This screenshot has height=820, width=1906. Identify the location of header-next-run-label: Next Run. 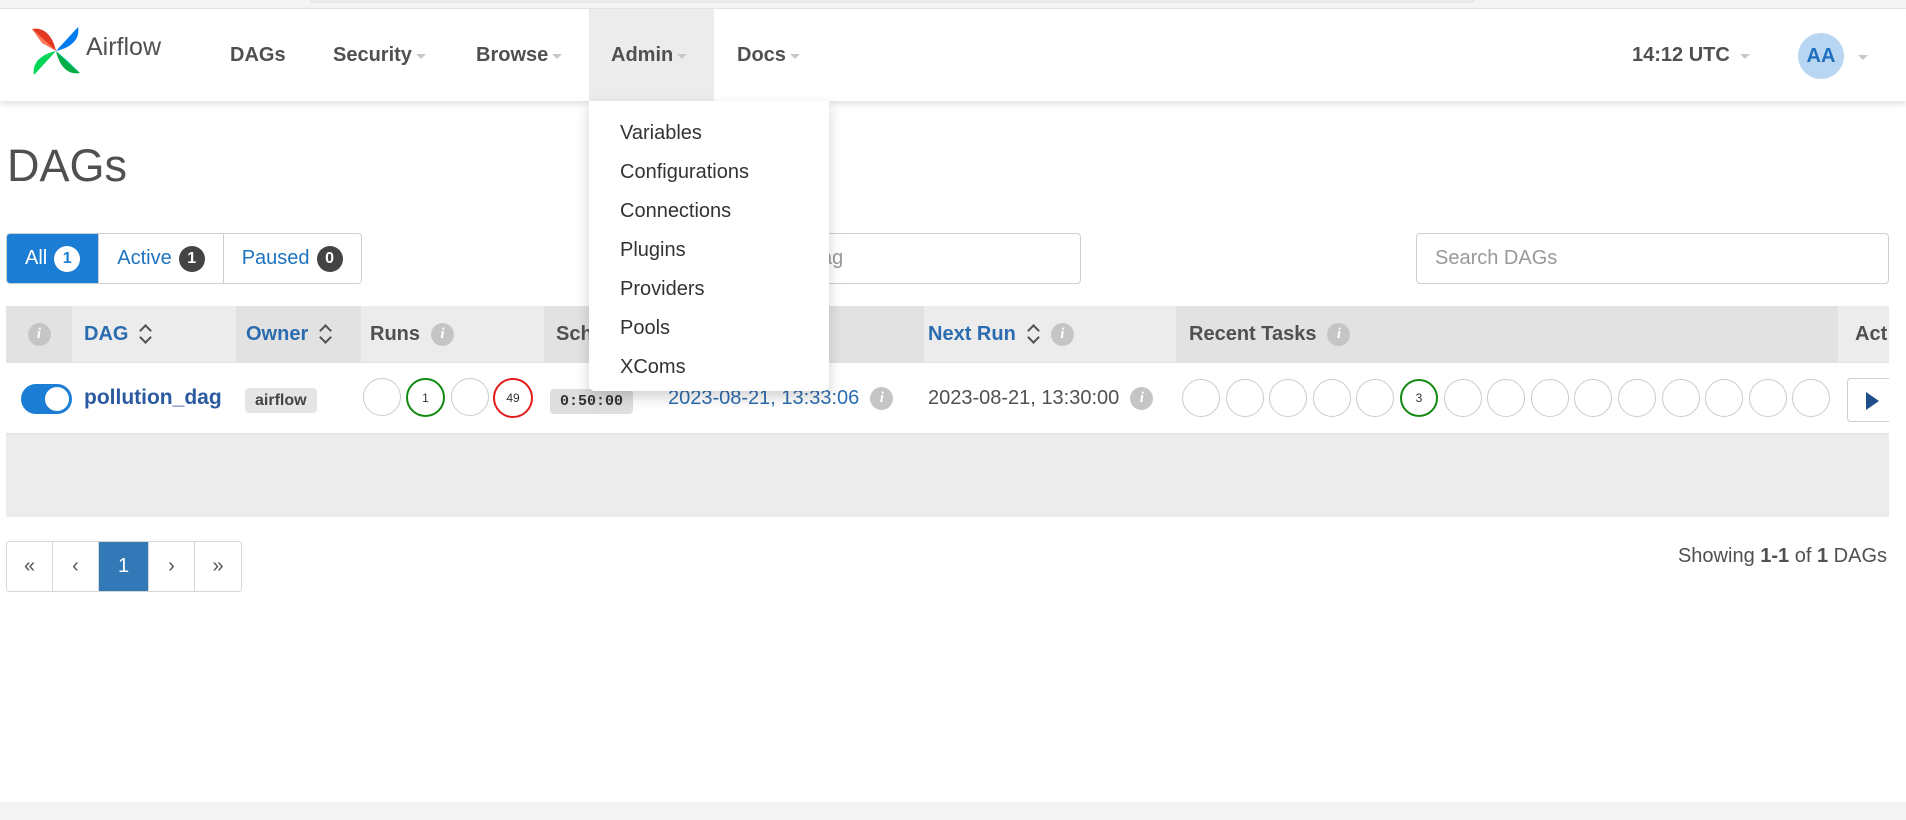
(972, 333).